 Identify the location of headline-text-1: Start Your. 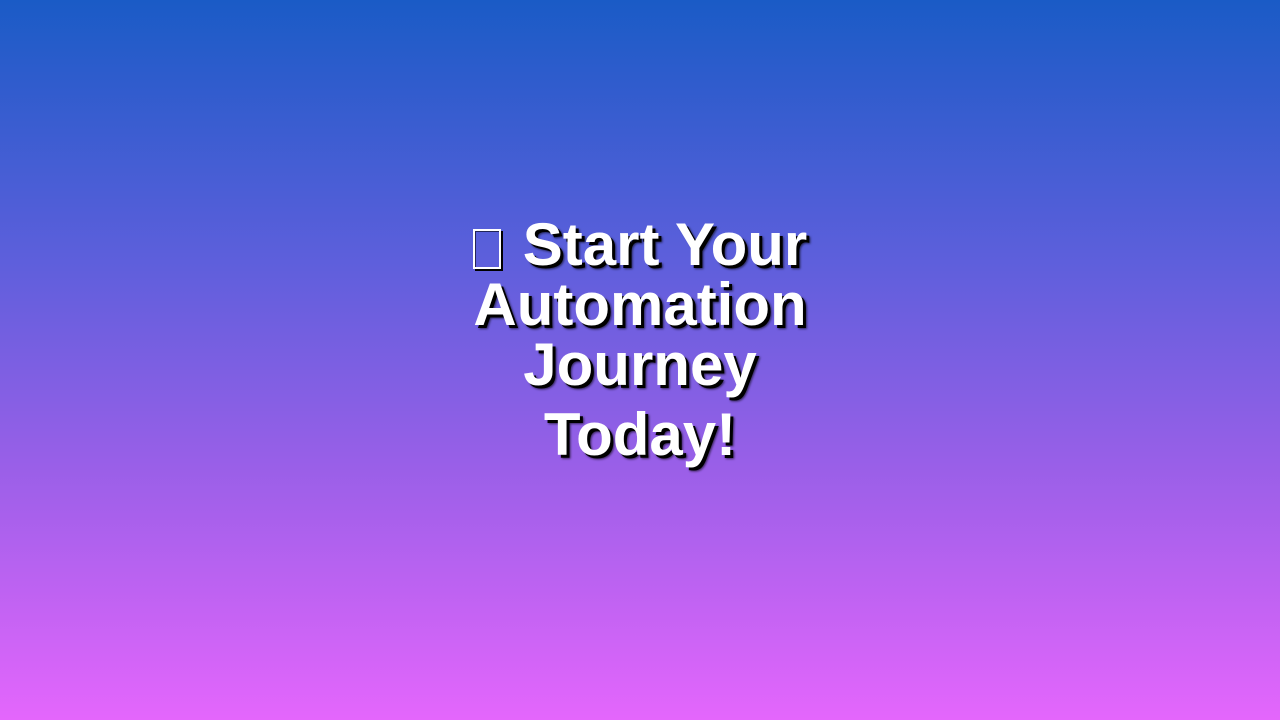
(665, 244).